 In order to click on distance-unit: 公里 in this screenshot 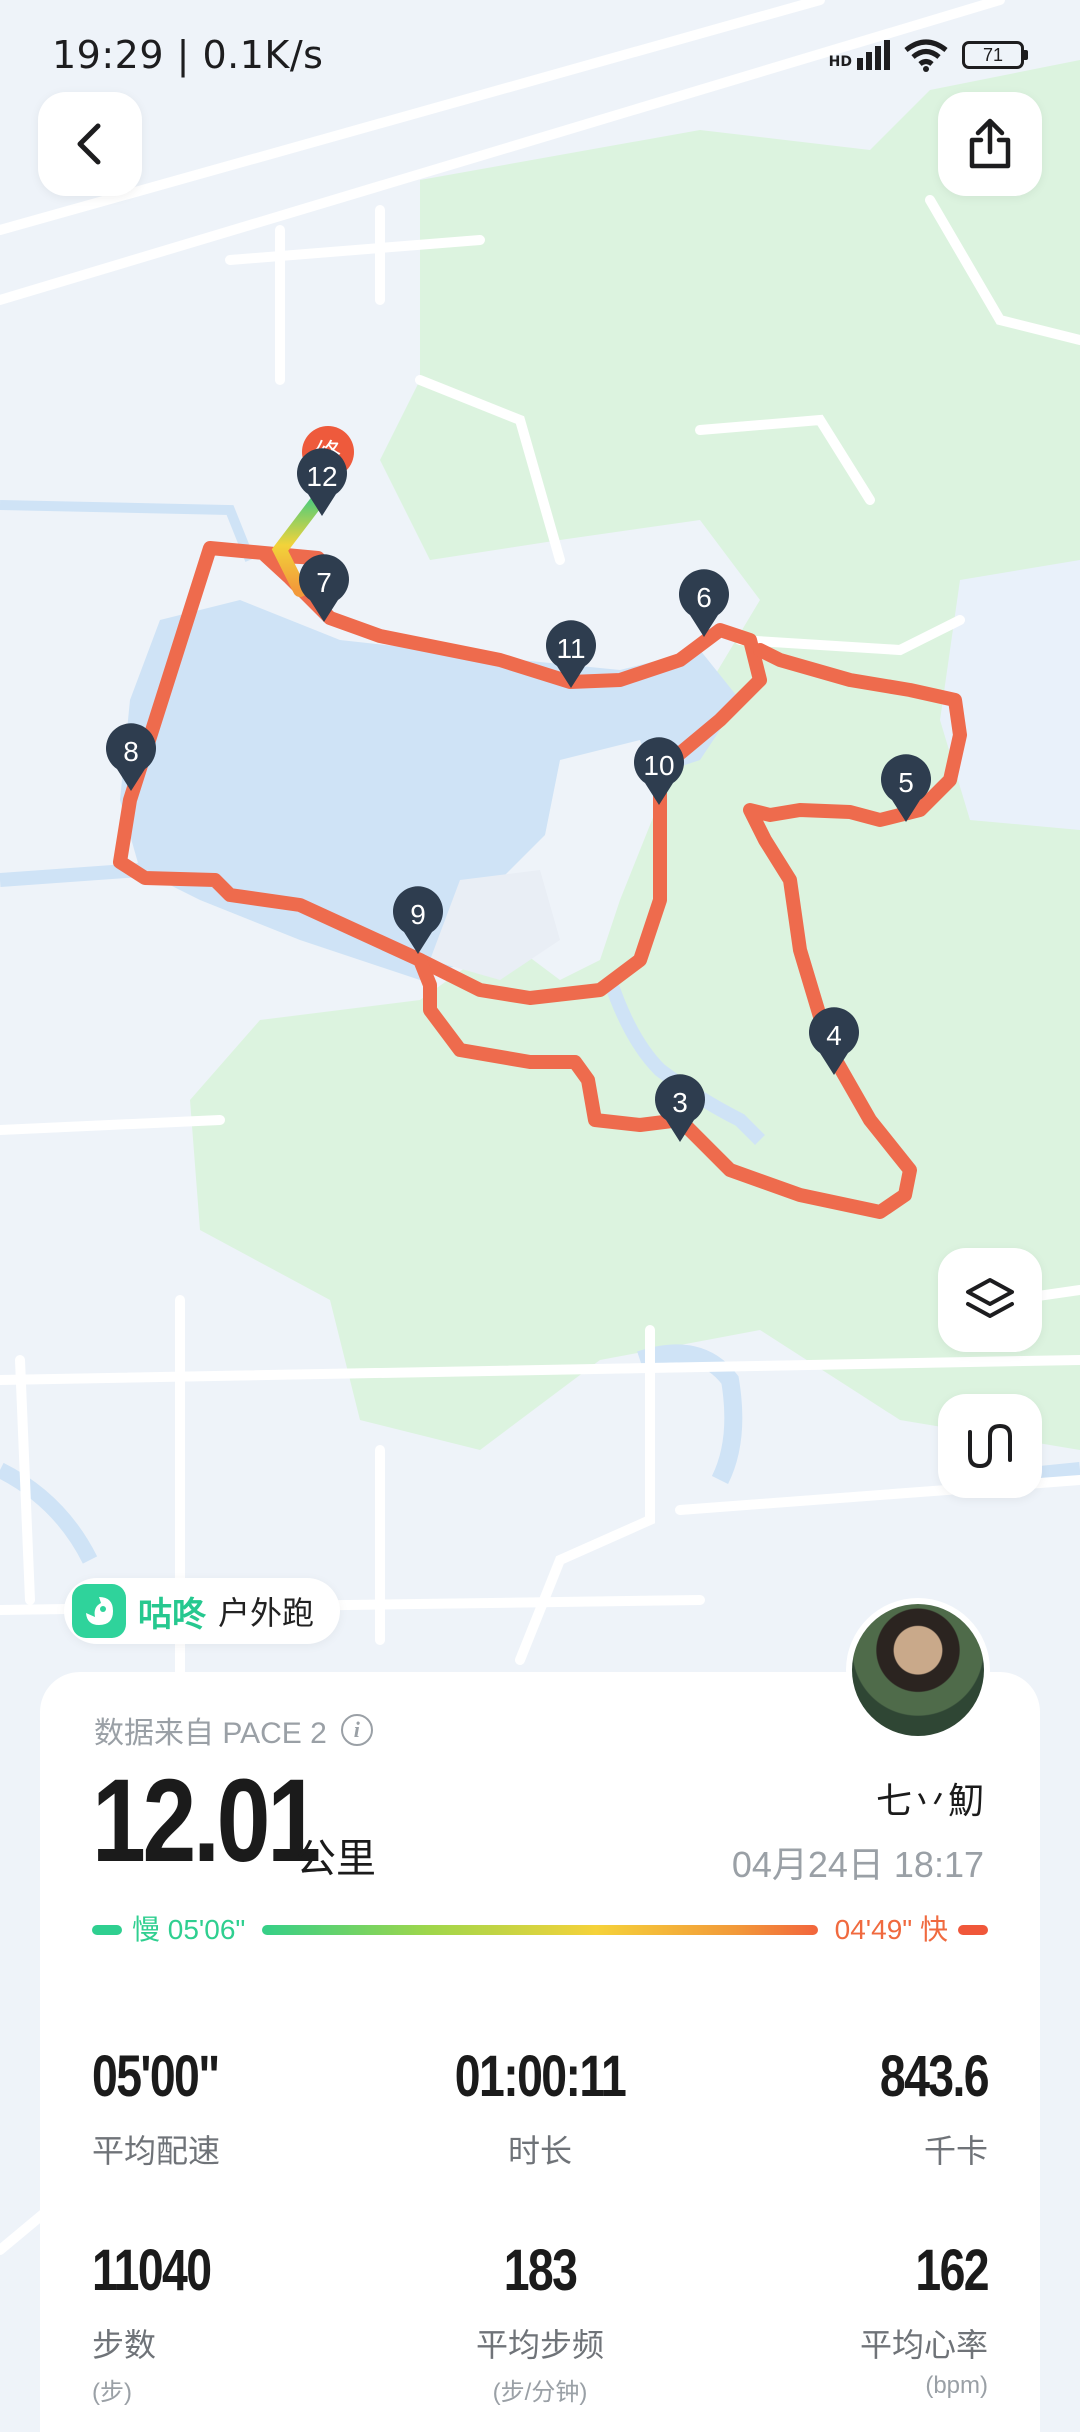, I will do `click(336, 1859)`.